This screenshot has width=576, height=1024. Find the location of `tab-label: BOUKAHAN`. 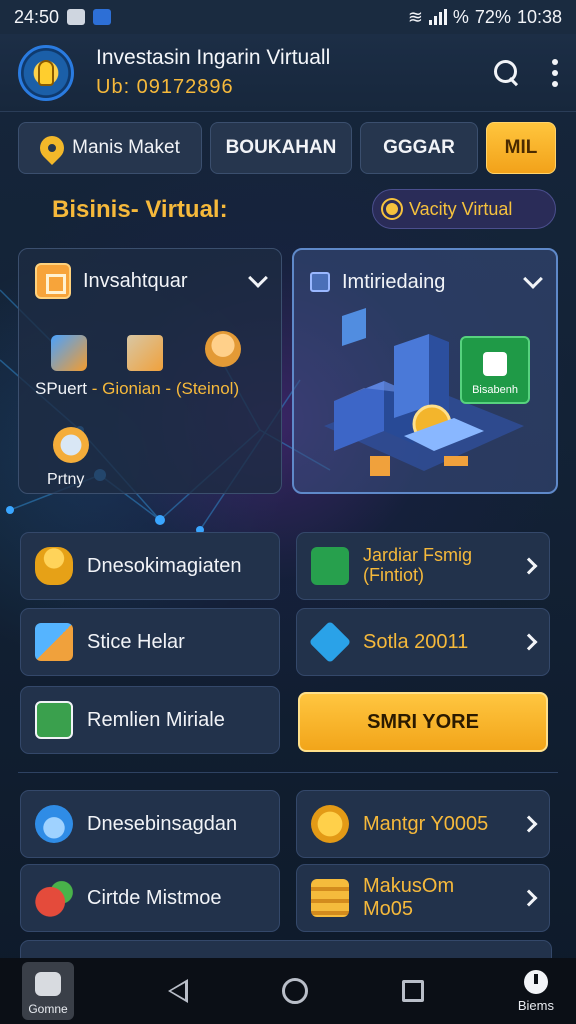

tab-label: BOUKAHAN is located at coordinates (281, 147).